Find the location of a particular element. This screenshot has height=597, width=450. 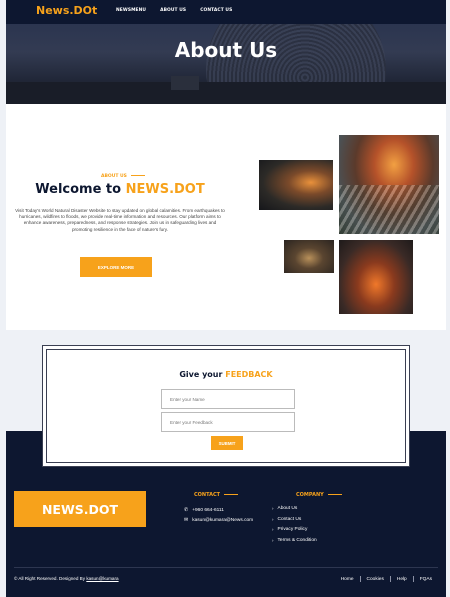

email-address: kasun@kumara@News.com is located at coordinates (222, 520).